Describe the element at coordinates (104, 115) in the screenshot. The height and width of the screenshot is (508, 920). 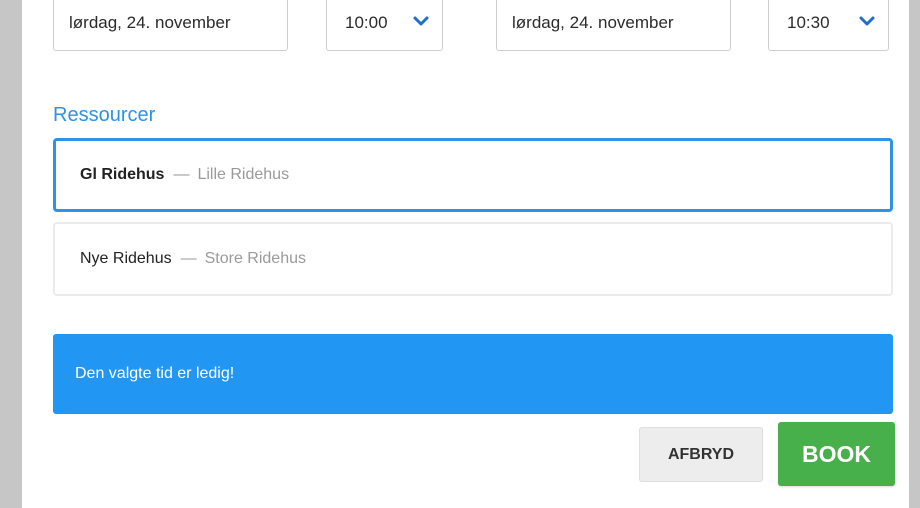
I see `resources-heading: Ressourcer` at that location.